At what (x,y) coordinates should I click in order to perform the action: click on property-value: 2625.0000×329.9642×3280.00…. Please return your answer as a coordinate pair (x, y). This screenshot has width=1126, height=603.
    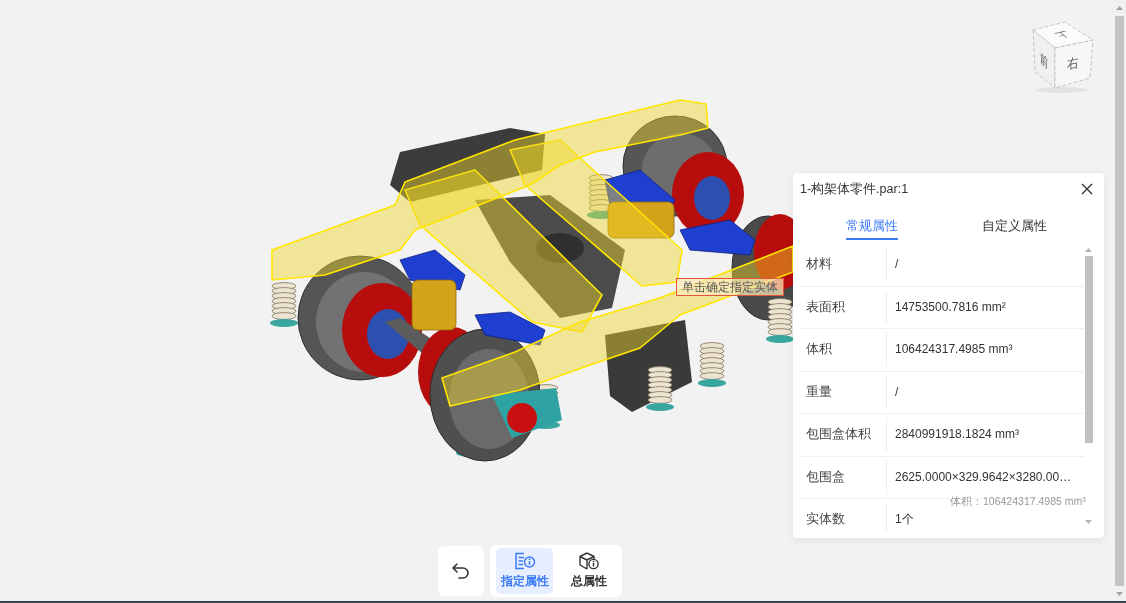
    Looking at the image, I should click on (983, 477).